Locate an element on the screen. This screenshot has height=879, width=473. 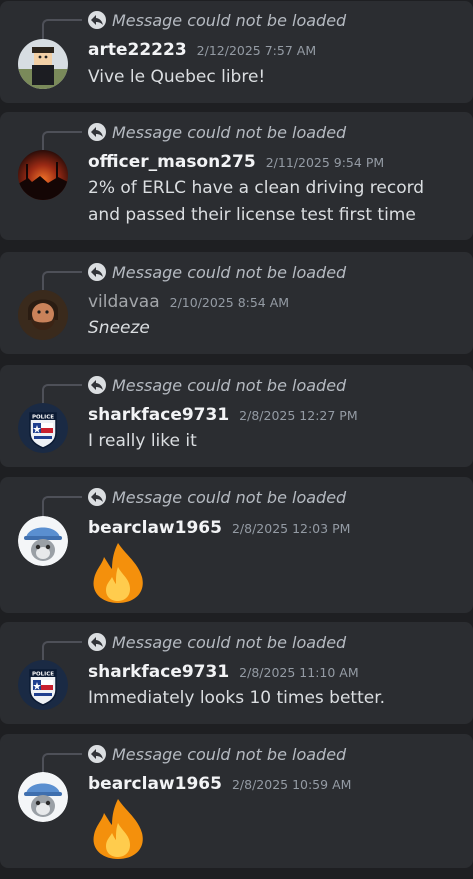
timestamp: 2/8/2025 11:10 AM is located at coordinates (299, 672).